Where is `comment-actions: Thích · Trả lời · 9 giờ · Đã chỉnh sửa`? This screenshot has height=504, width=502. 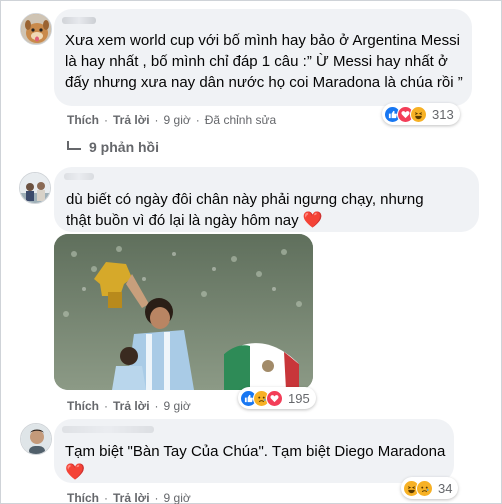 comment-actions: Thích · Trả lời · 9 giờ · Đã chỉnh sửa is located at coordinates (171, 120).